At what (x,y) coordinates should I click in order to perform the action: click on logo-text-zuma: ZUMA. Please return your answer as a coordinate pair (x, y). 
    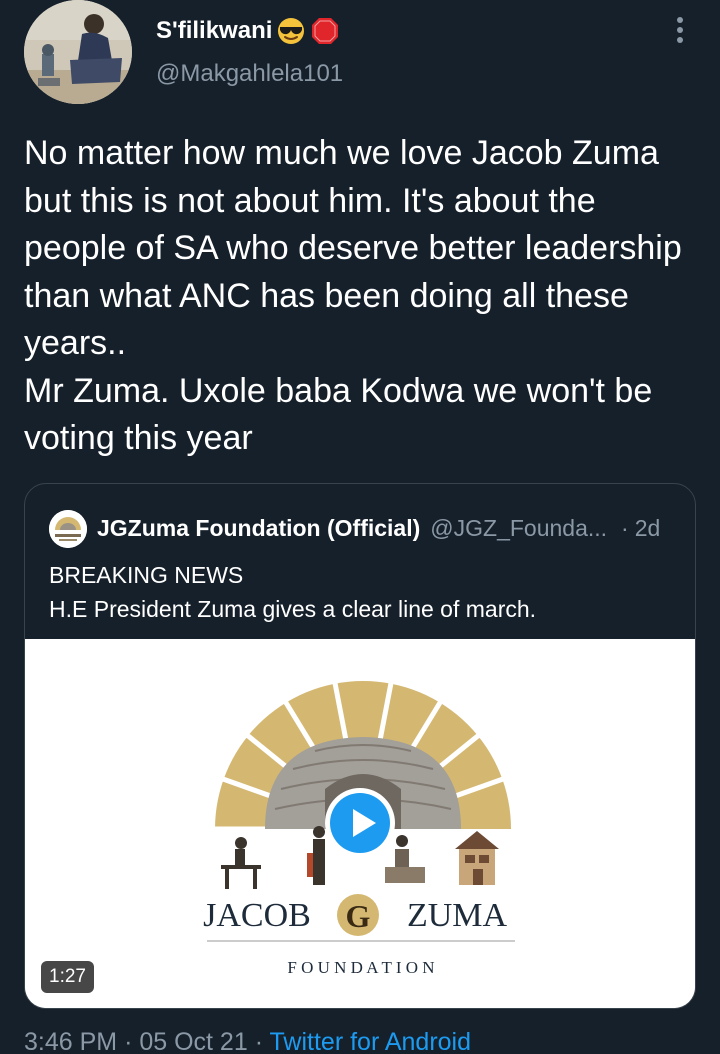
    Looking at the image, I should click on (457, 915).